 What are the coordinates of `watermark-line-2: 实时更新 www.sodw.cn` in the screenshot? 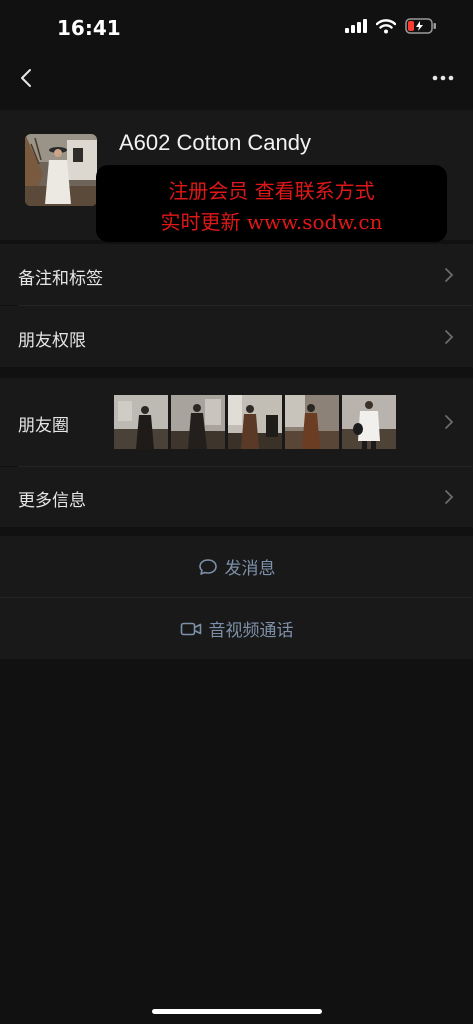 It's located at (271, 222).